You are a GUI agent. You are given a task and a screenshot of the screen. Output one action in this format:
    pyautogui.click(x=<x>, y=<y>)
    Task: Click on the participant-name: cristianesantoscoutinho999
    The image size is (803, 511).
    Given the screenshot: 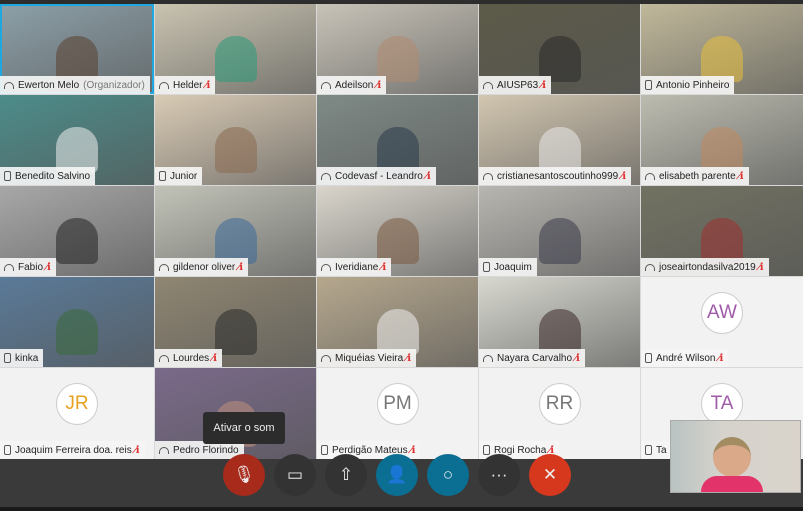 What is the action you would take?
    pyautogui.click(x=558, y=176)
    